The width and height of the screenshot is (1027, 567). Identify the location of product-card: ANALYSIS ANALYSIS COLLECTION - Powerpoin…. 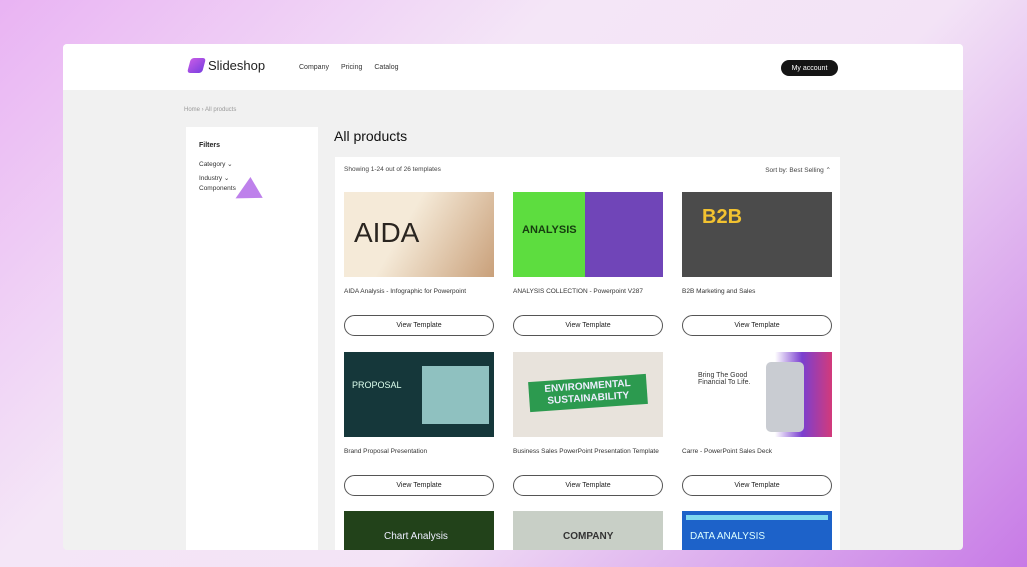
(588, 264).